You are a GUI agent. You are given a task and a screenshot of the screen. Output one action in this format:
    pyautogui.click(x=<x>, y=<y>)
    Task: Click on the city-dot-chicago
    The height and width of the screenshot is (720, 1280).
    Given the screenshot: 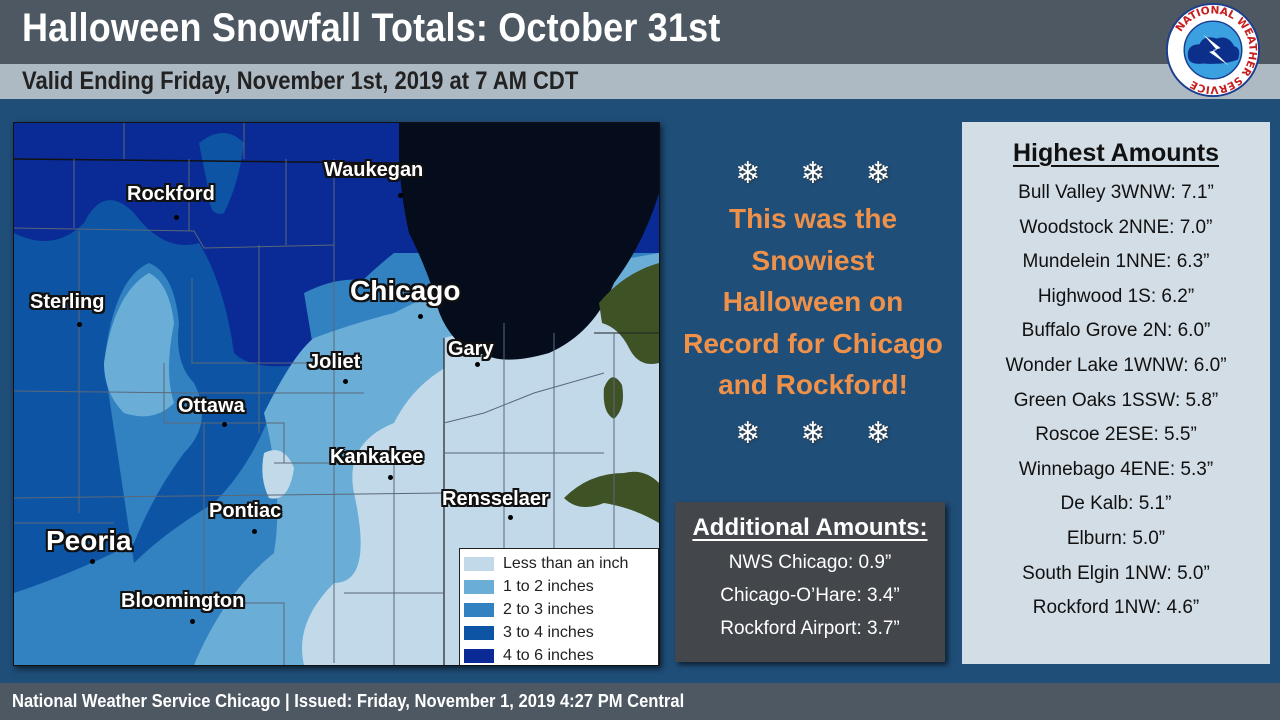 What is the action you would take?
    pyautogui.click(x=420, y=316)
    